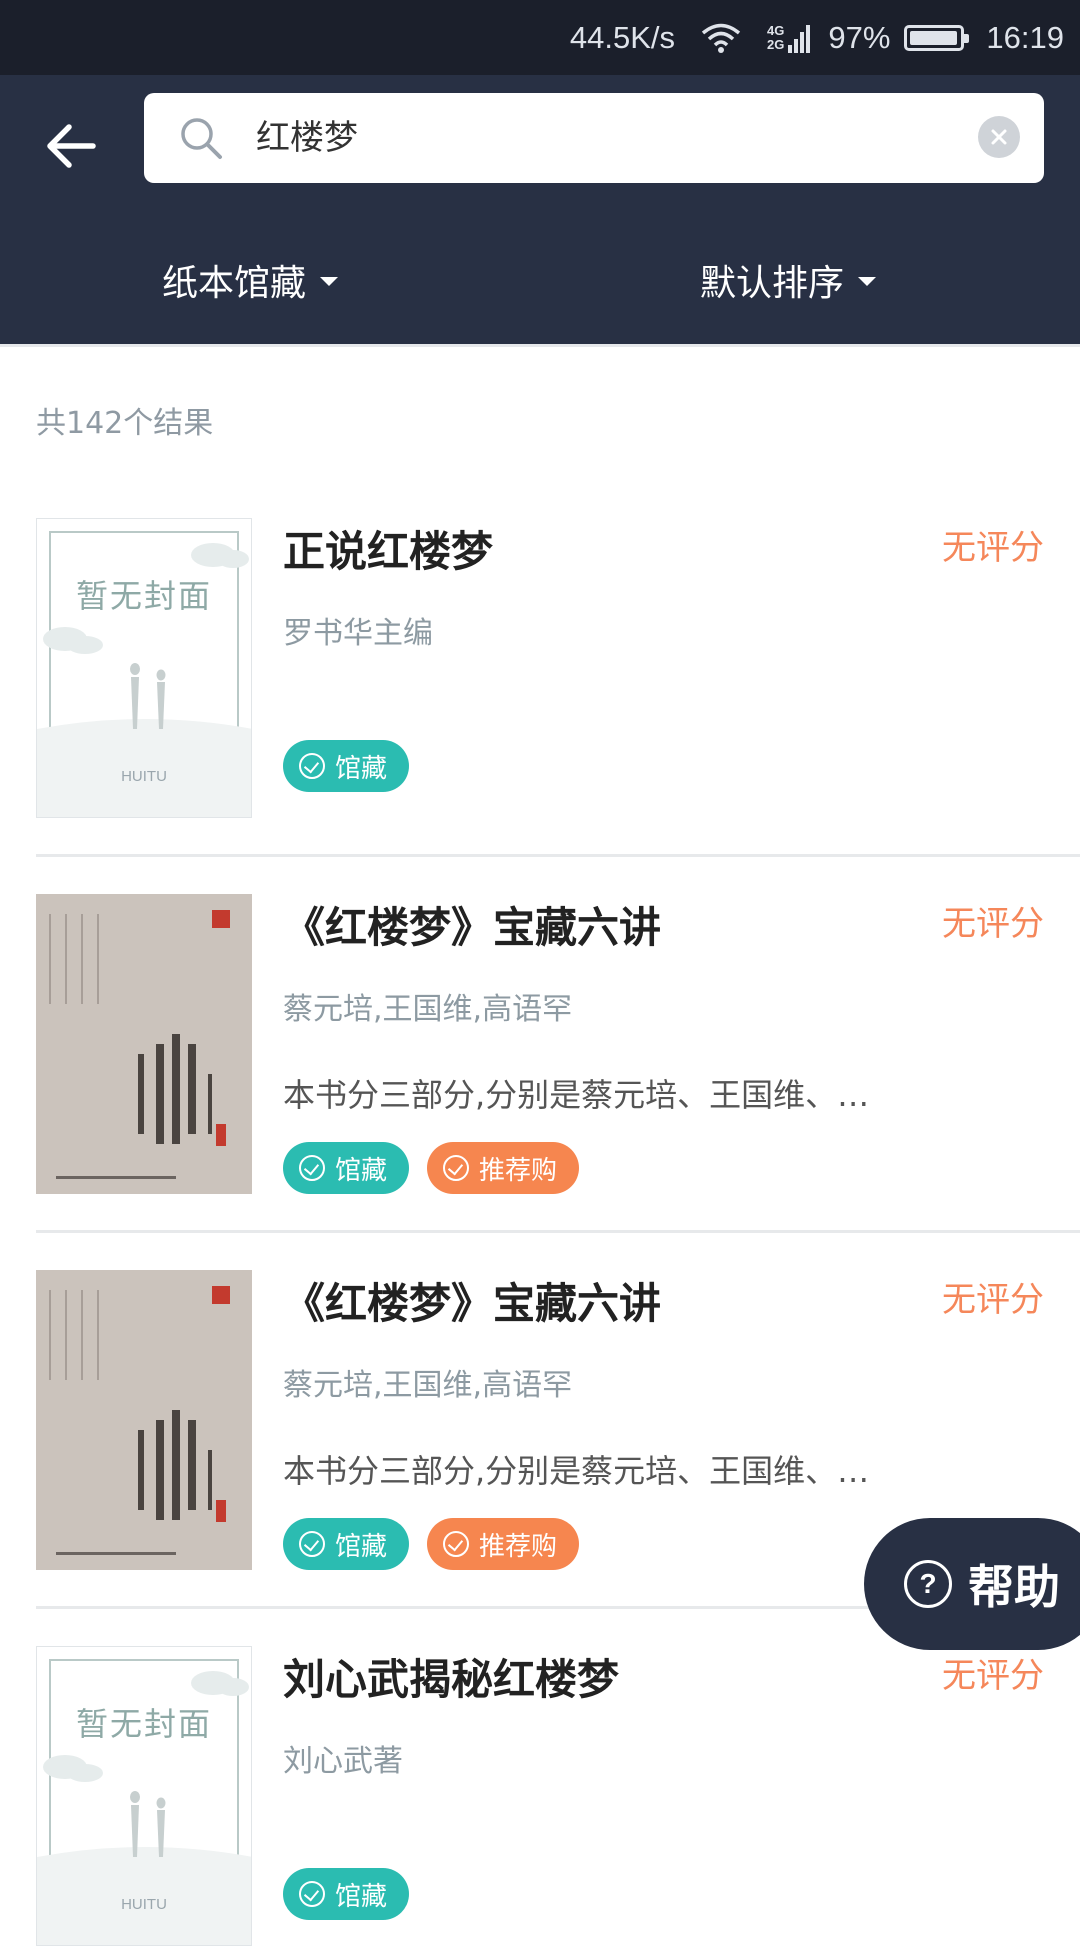 This screenshot has height=1946, width=1080. Describe the element at coordinates (125, 423) in the screenshot. I see `result-count: 共142个结果` at that location.